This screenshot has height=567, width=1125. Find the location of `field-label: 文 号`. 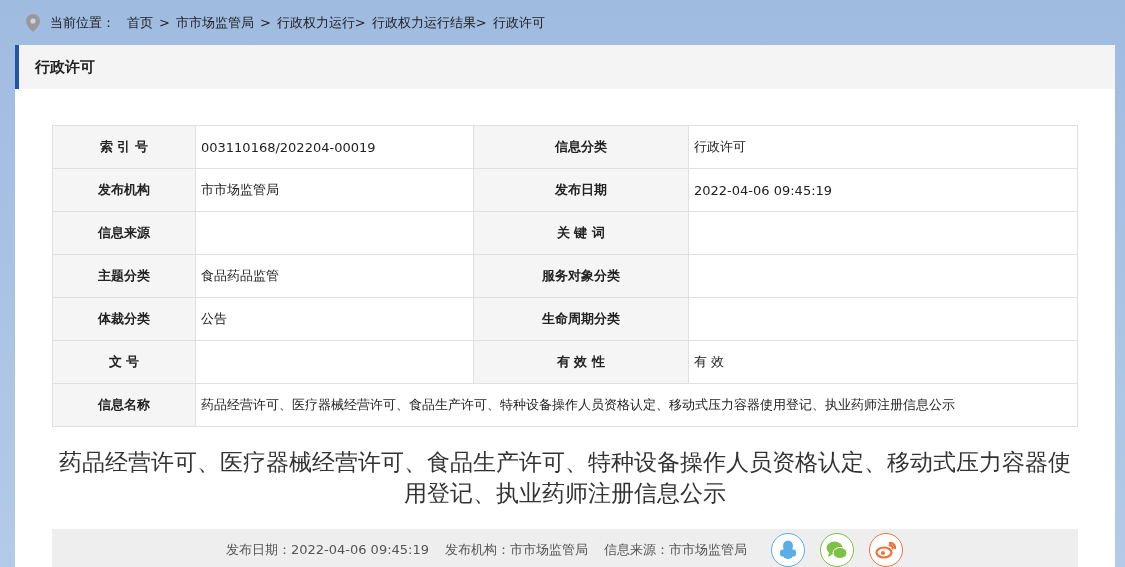

field-label: 文 号 is located at coordinates (124, 362).